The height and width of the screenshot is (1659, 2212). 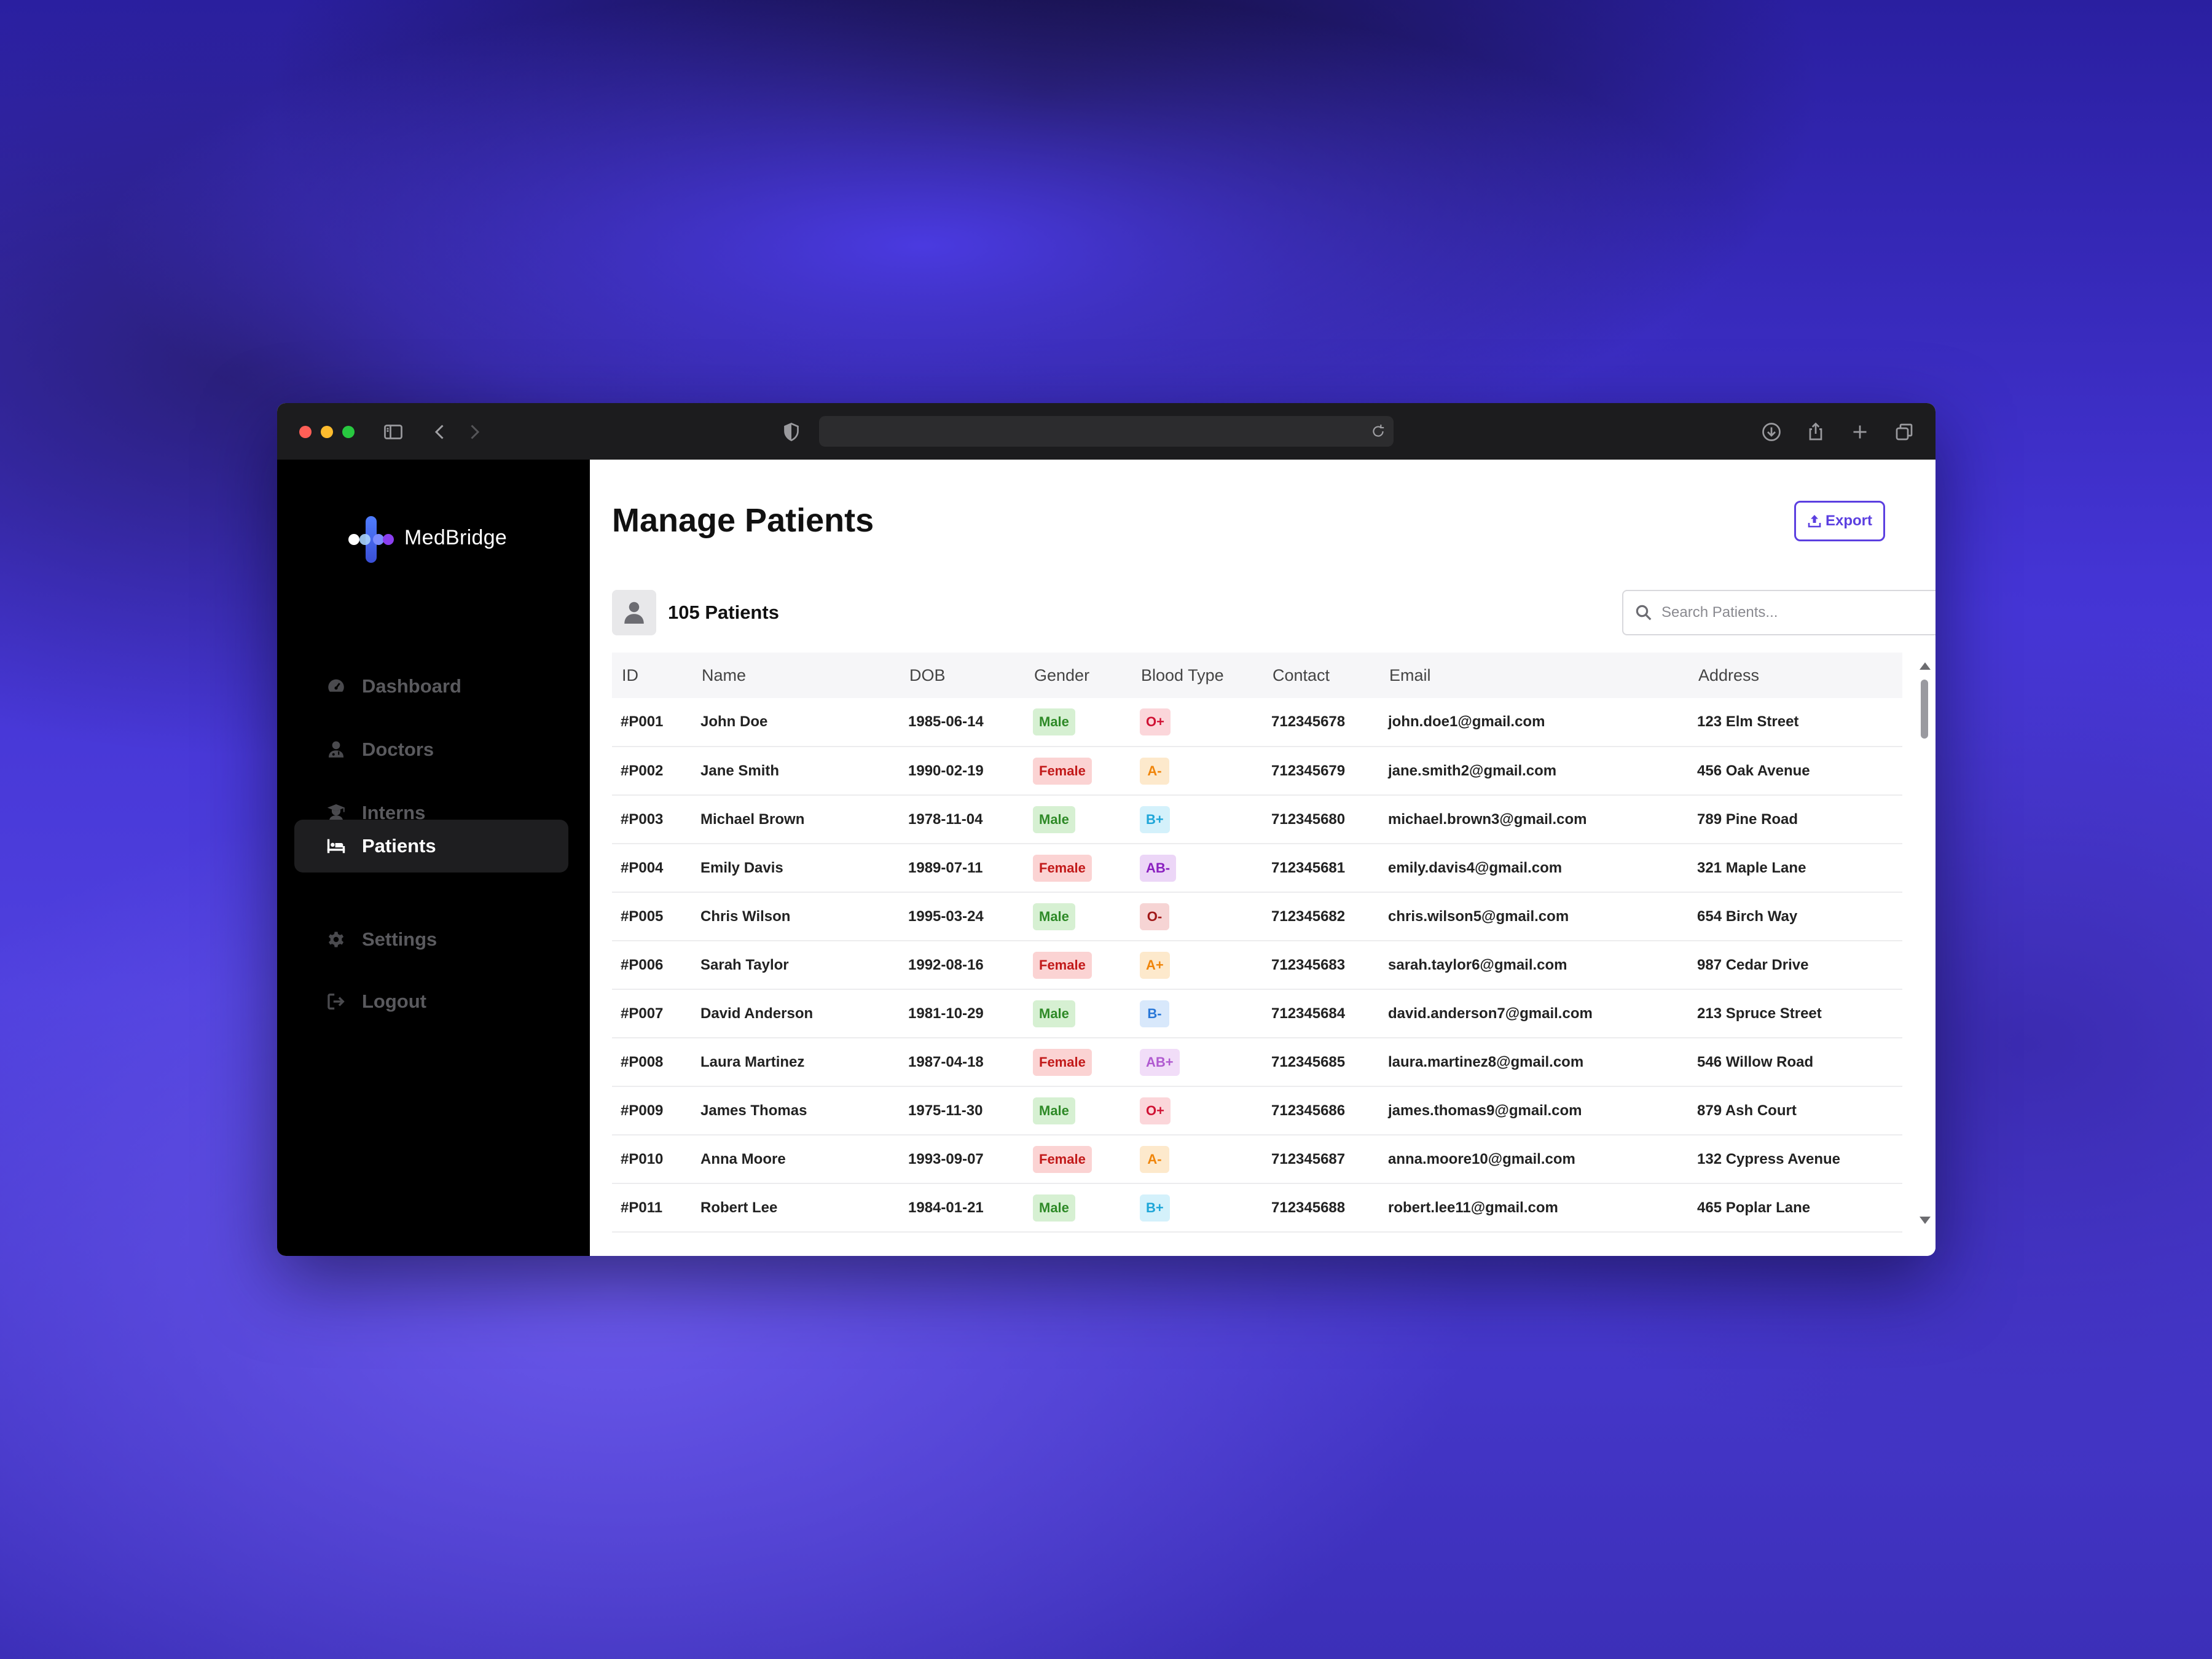 What do you see at coordinates (440, 432) in the screenshot?
I see `back-icon` at bounding box center [440, 432].